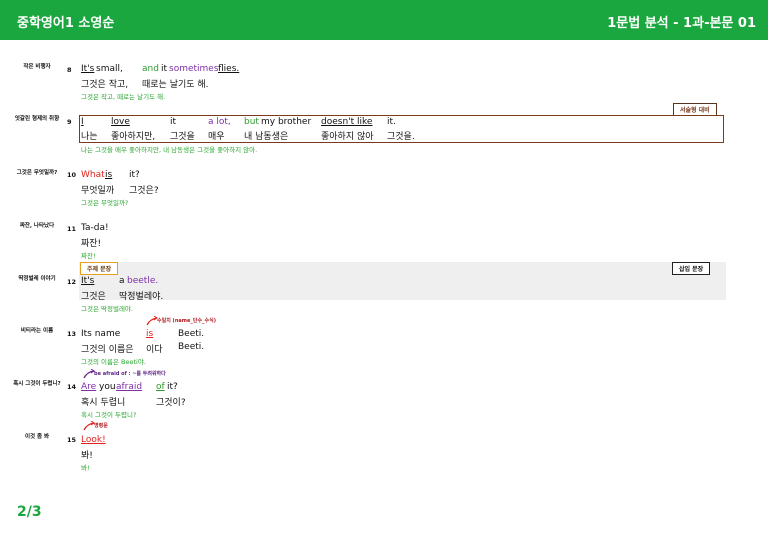 The image size is (768, 543). I want to click on word: doesn't like, so click(347, 122).